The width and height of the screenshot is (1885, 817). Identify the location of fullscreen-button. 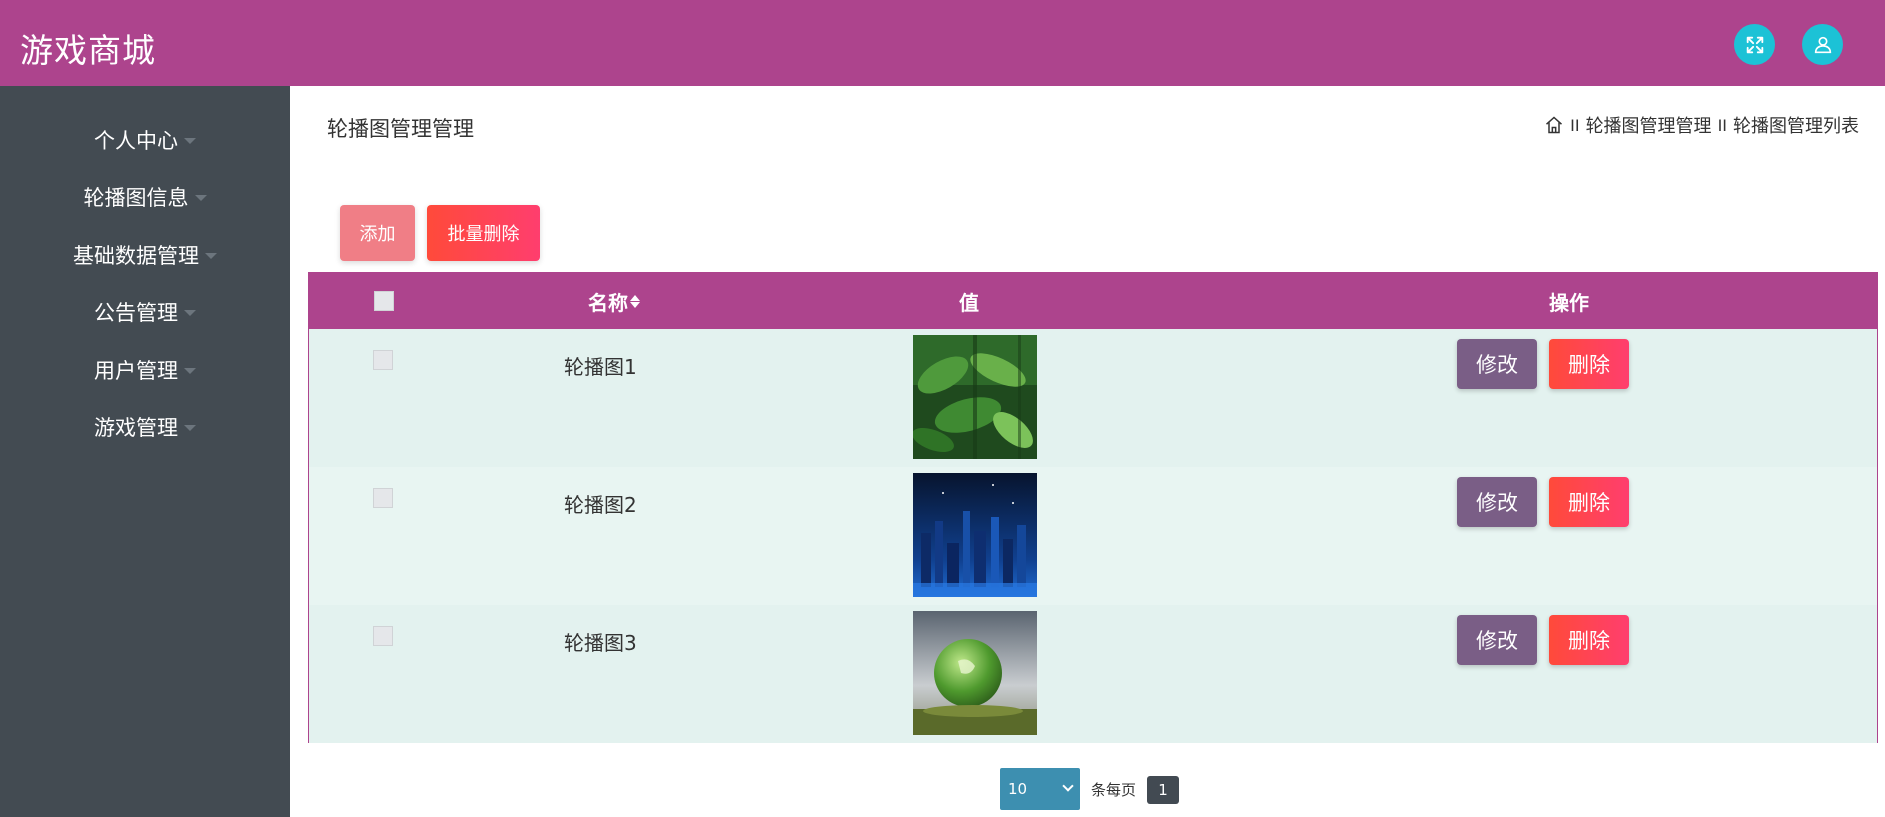
(1754, 44).